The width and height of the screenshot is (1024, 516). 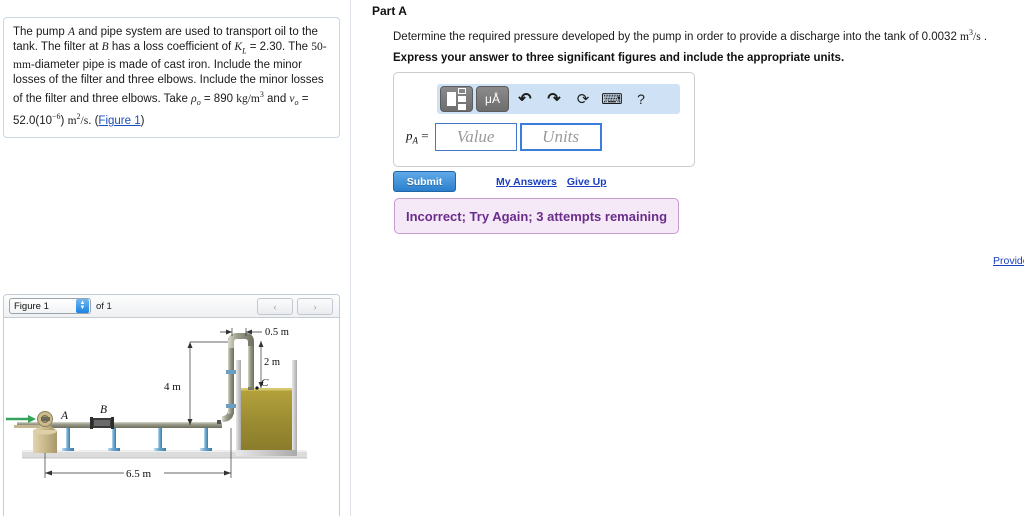 What do you see at coordinates (294, 408) in the screenshot?
I see `tank-right-wall` at bounding box center [294, 408].